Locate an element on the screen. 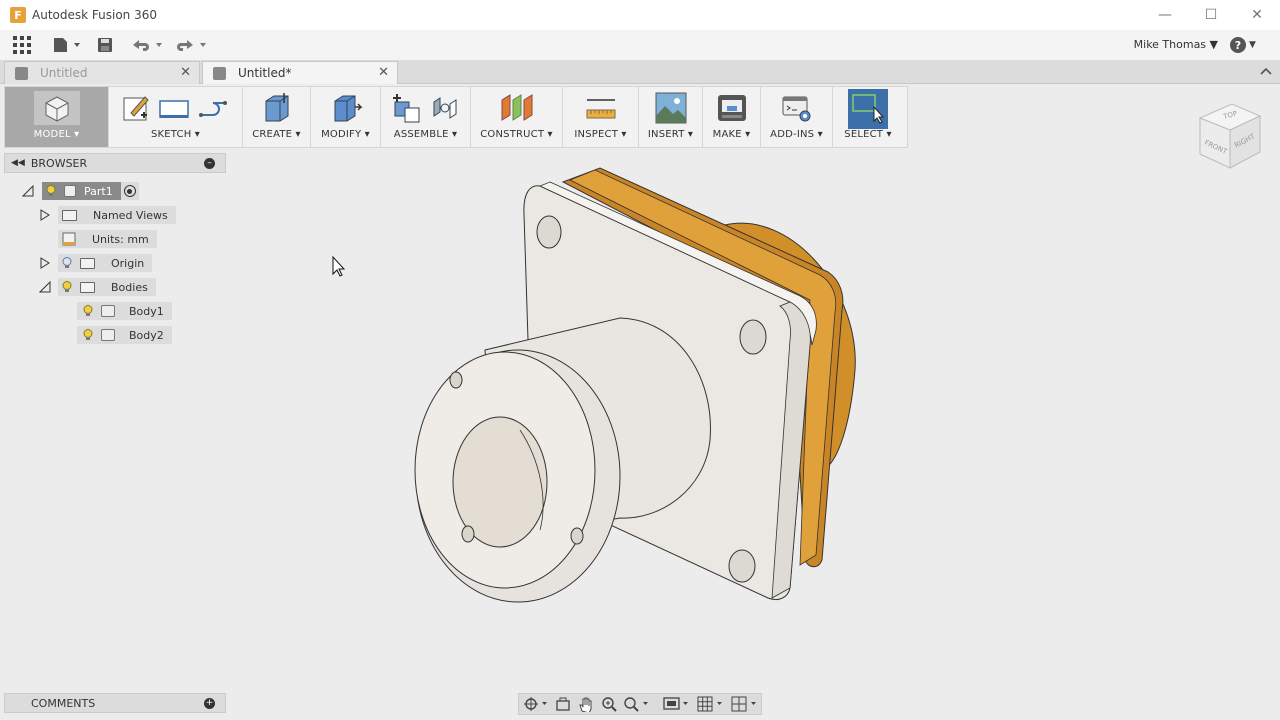 Image resolution: width=1280 pixels, height=720 pixels. make-group: MAKE ▾ is located at coordinates (732, 117).